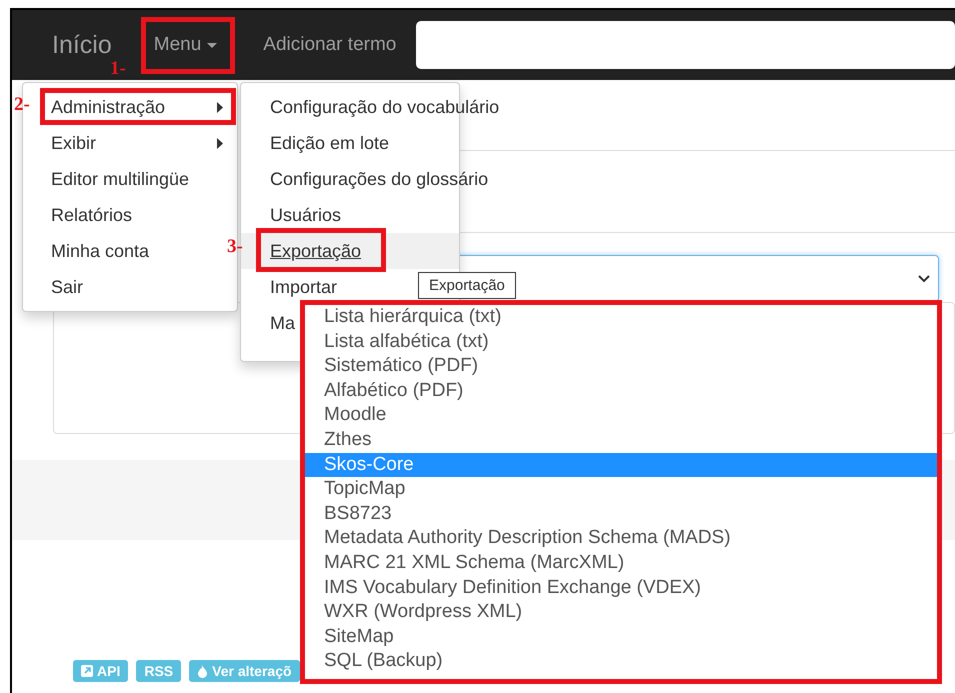 The image size is (955, 693). I want to click on menu-item: Exibir, so click(137, 143).